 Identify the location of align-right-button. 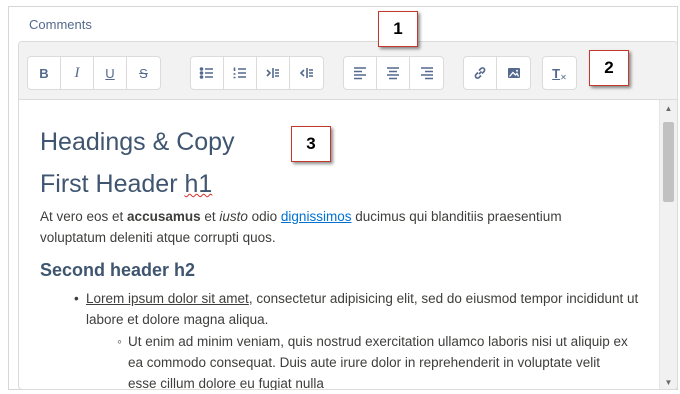
(426, 73).